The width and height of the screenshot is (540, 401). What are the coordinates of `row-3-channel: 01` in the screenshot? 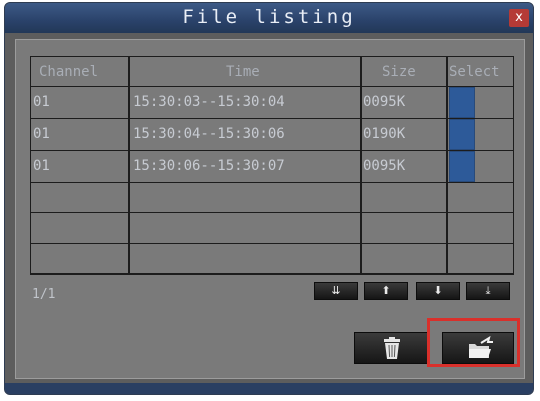 It's located at (41, 166).